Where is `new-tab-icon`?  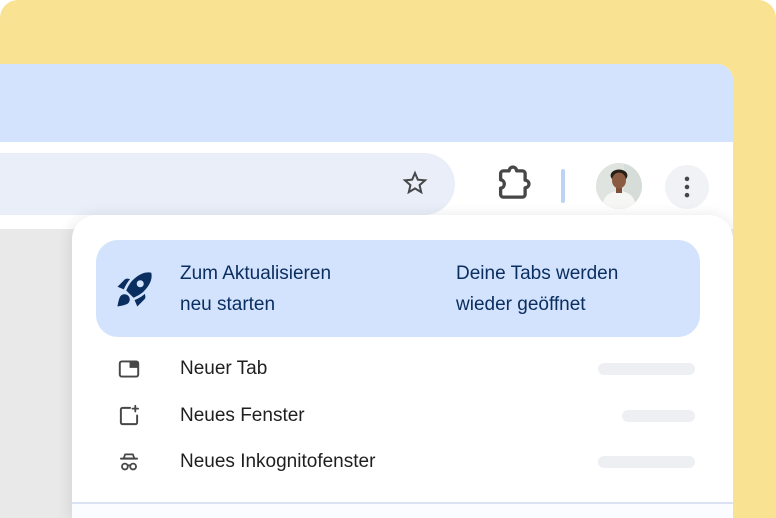 new-tab-icon is located at coordinates (129, 369).